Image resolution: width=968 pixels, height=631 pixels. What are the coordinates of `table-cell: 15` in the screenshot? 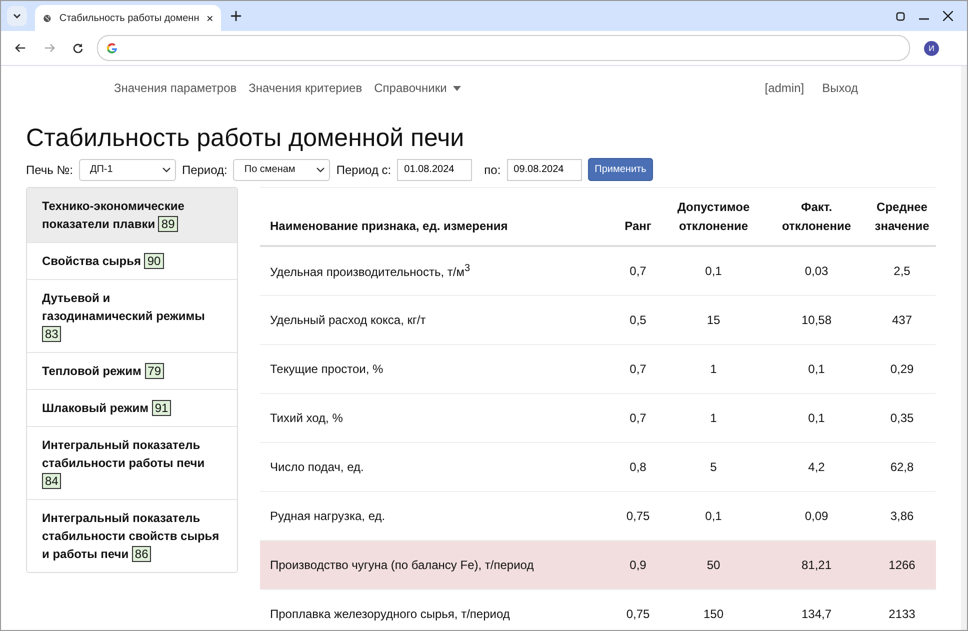 It's located at (713, 320).